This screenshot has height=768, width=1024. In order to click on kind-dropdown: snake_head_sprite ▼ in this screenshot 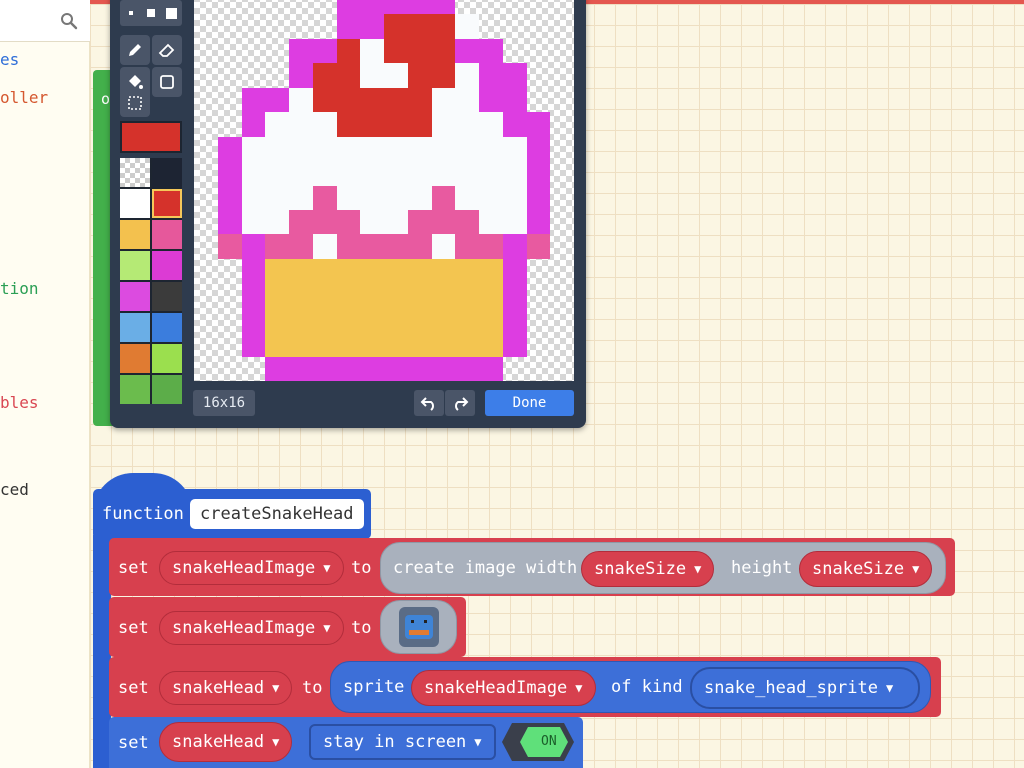, I will do `click(805, 688)`.